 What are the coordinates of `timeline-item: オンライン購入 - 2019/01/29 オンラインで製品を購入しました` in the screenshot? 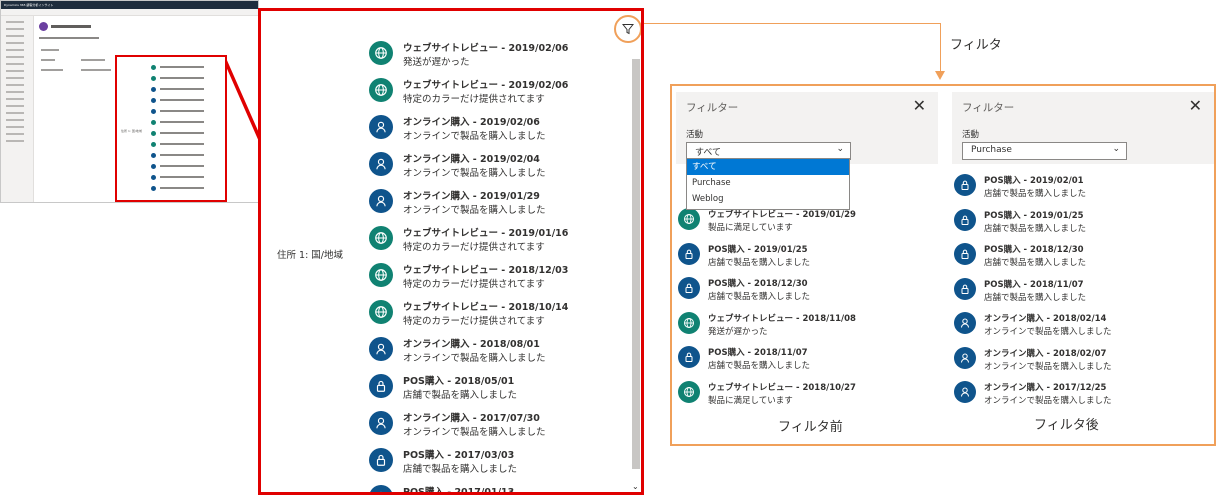 It's located at (494, 207).